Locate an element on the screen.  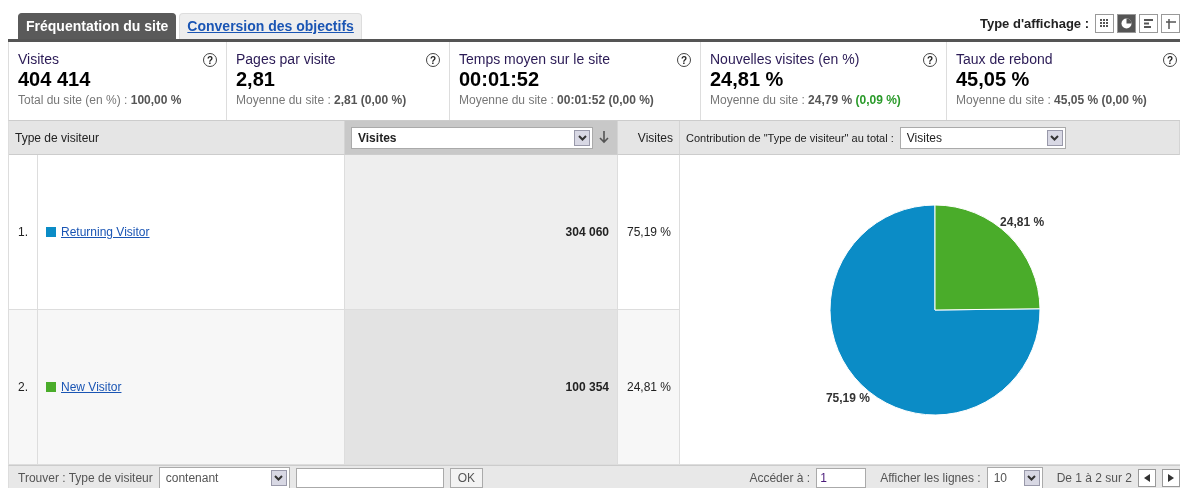
table-cell: 100 354 is located at coordinates (481, 387).